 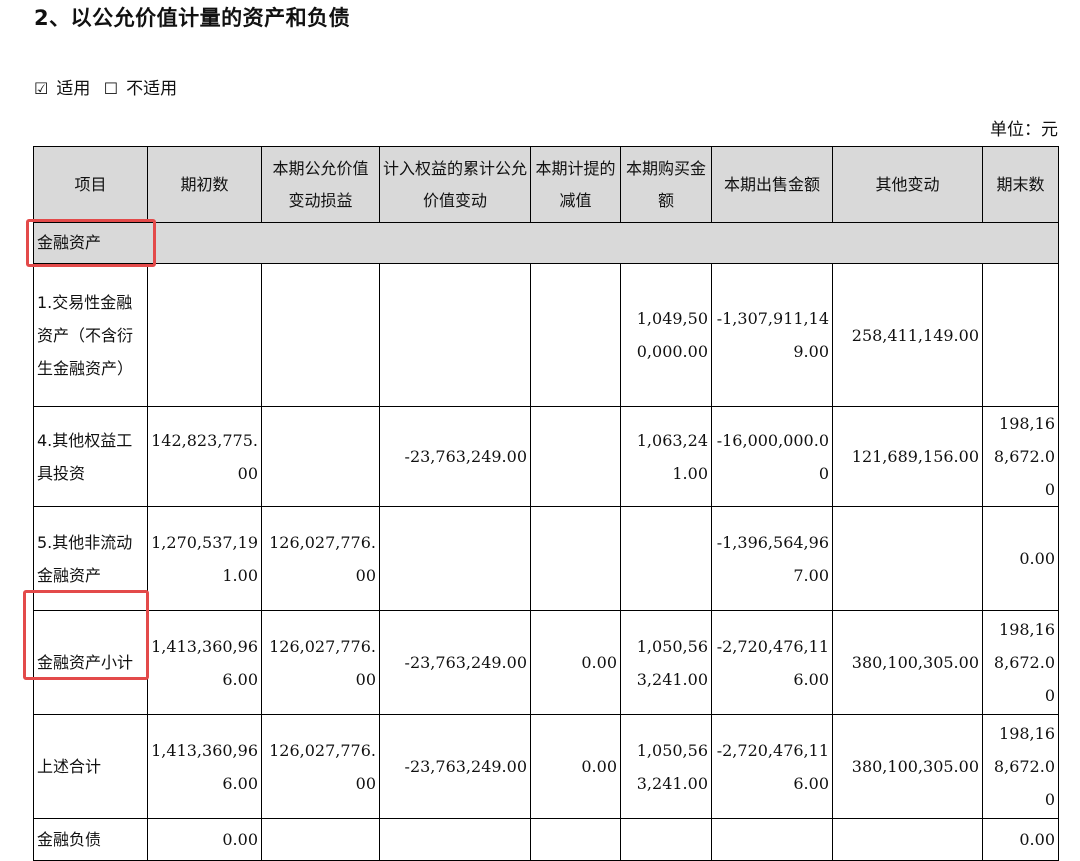 I want to click on header-sale: 本期出售金额, so click(x=772, y=184).